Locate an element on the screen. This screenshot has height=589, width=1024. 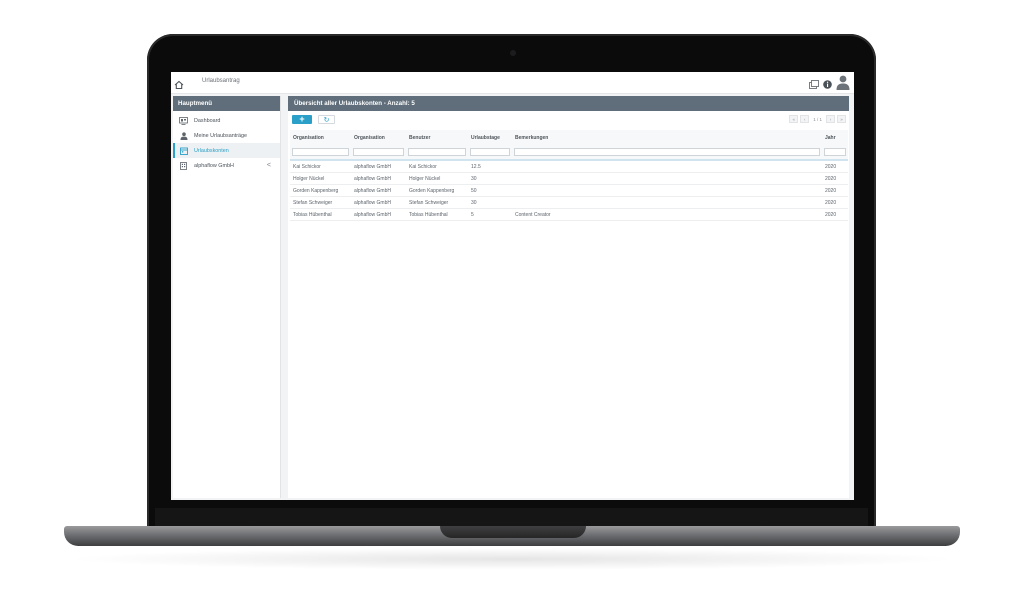
cell-benutzer: Stefan Schweiger is located at coordinates (437, 202).